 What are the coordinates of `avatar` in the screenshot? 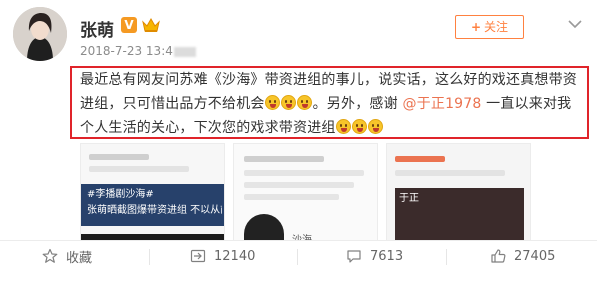 It's located at (40, 34).